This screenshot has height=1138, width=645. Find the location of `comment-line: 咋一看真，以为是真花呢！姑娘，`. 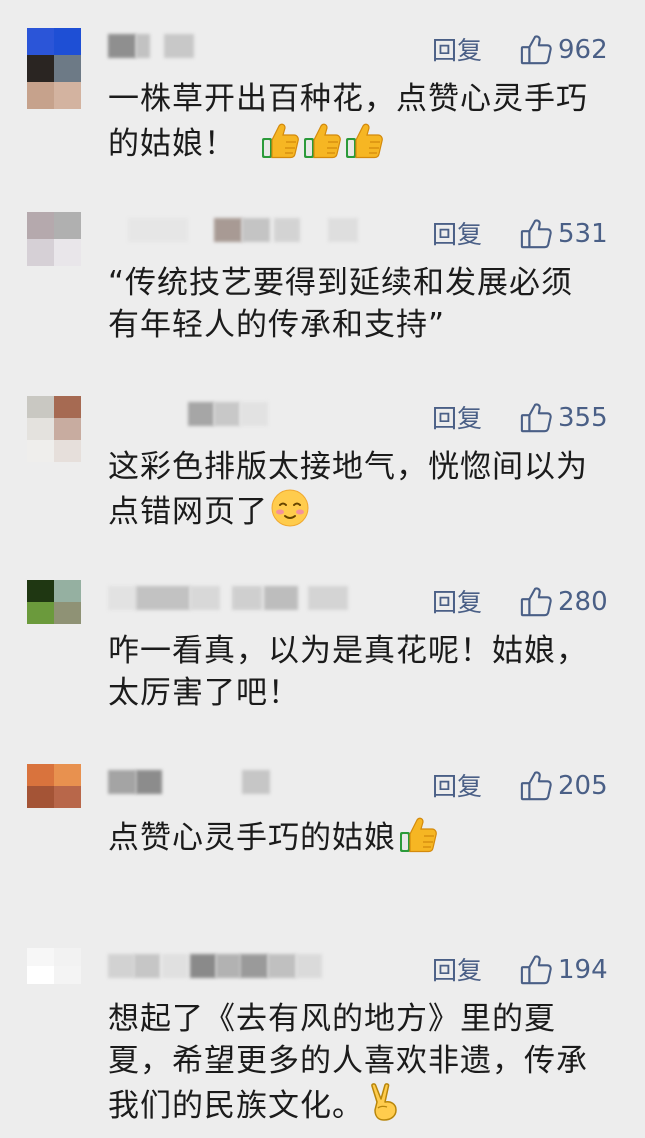

comment-line: 咋一看真，以为是真花呢！姑娘， is located at coordinates (348, 651).